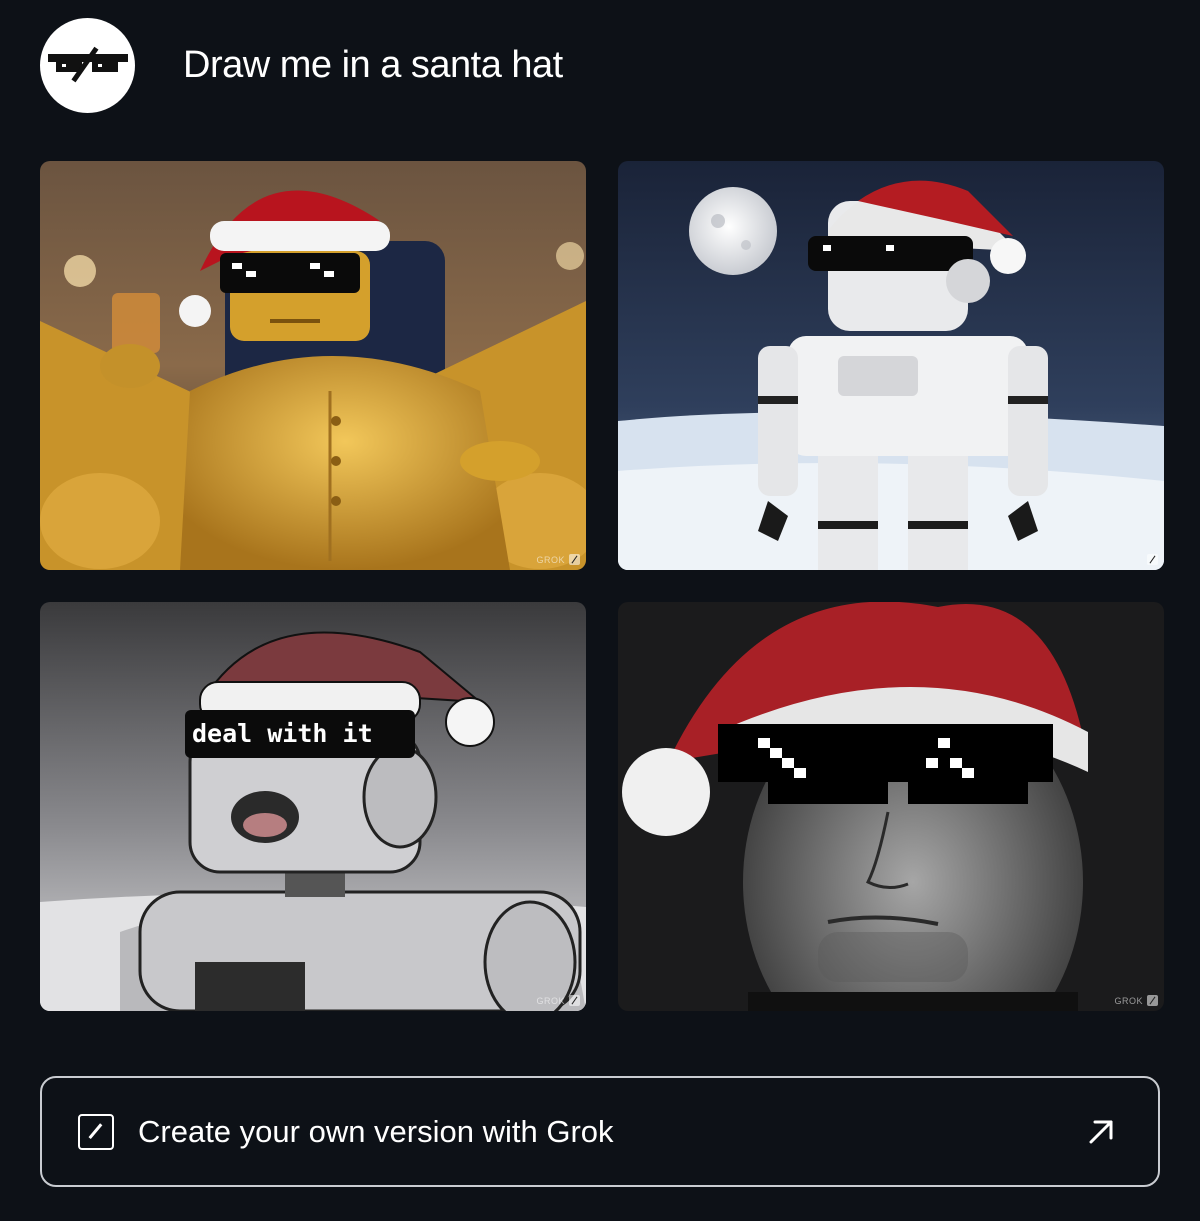  What do you see at coordinates (96, 1131) in the screenshot?
I see `edit-square-icon` at bounding box center [96, 1131].